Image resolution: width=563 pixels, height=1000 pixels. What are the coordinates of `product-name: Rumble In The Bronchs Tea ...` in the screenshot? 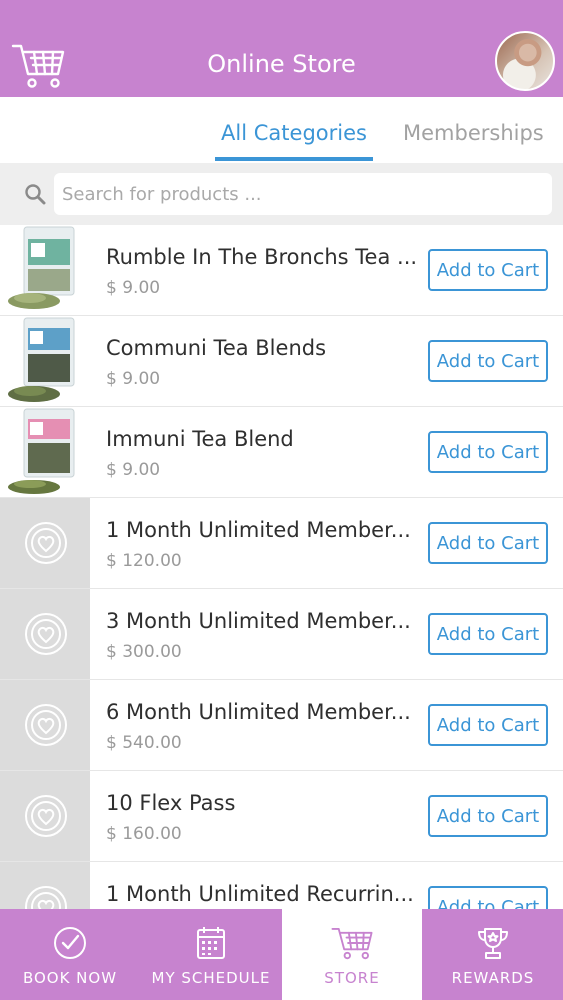 It's located at (261, 257).